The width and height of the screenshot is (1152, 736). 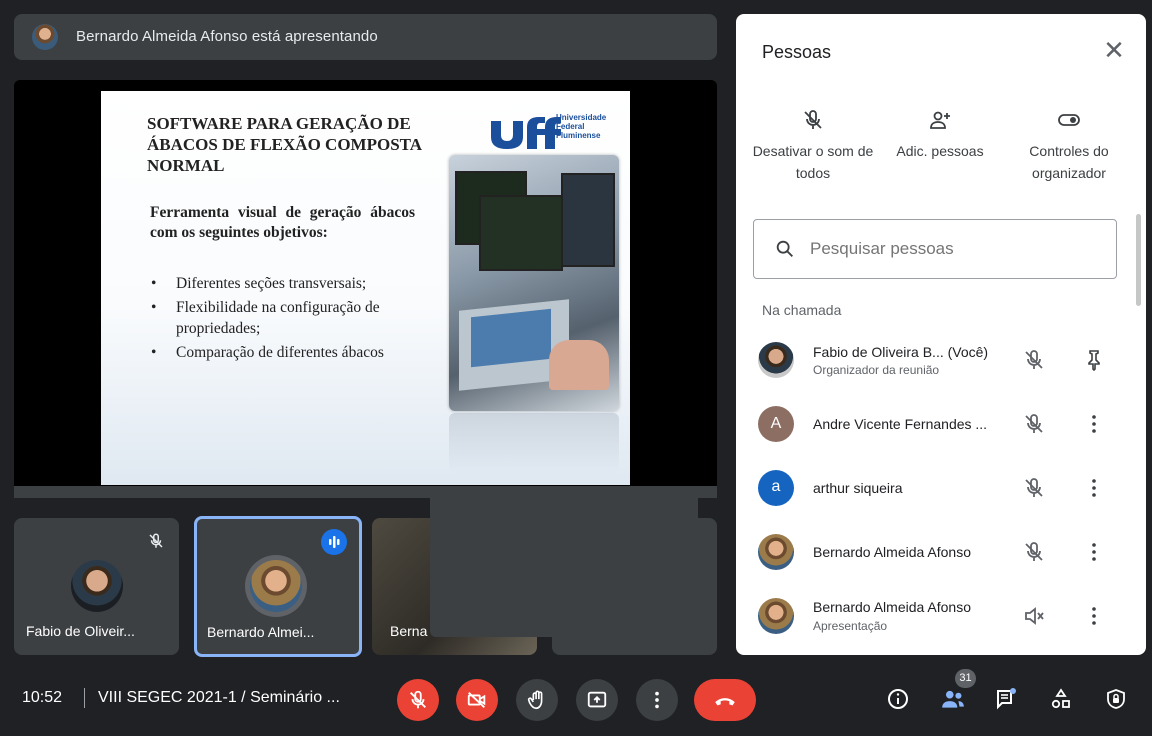 What do you see at coordinates (940, 151) in the screenshot?
I see `add-people-label: Adic. pessoas` at bounding box center [940, 151].